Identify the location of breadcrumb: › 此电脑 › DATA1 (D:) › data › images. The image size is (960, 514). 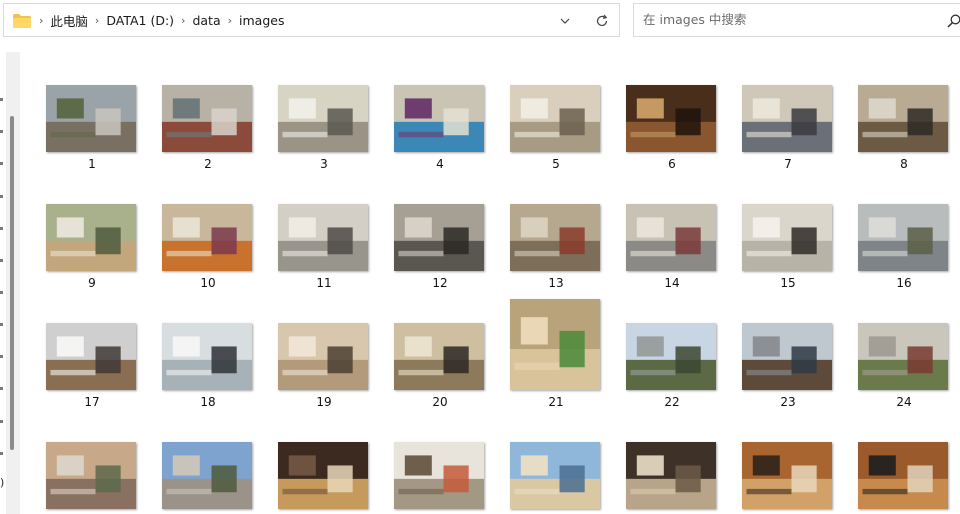
(158, 20).